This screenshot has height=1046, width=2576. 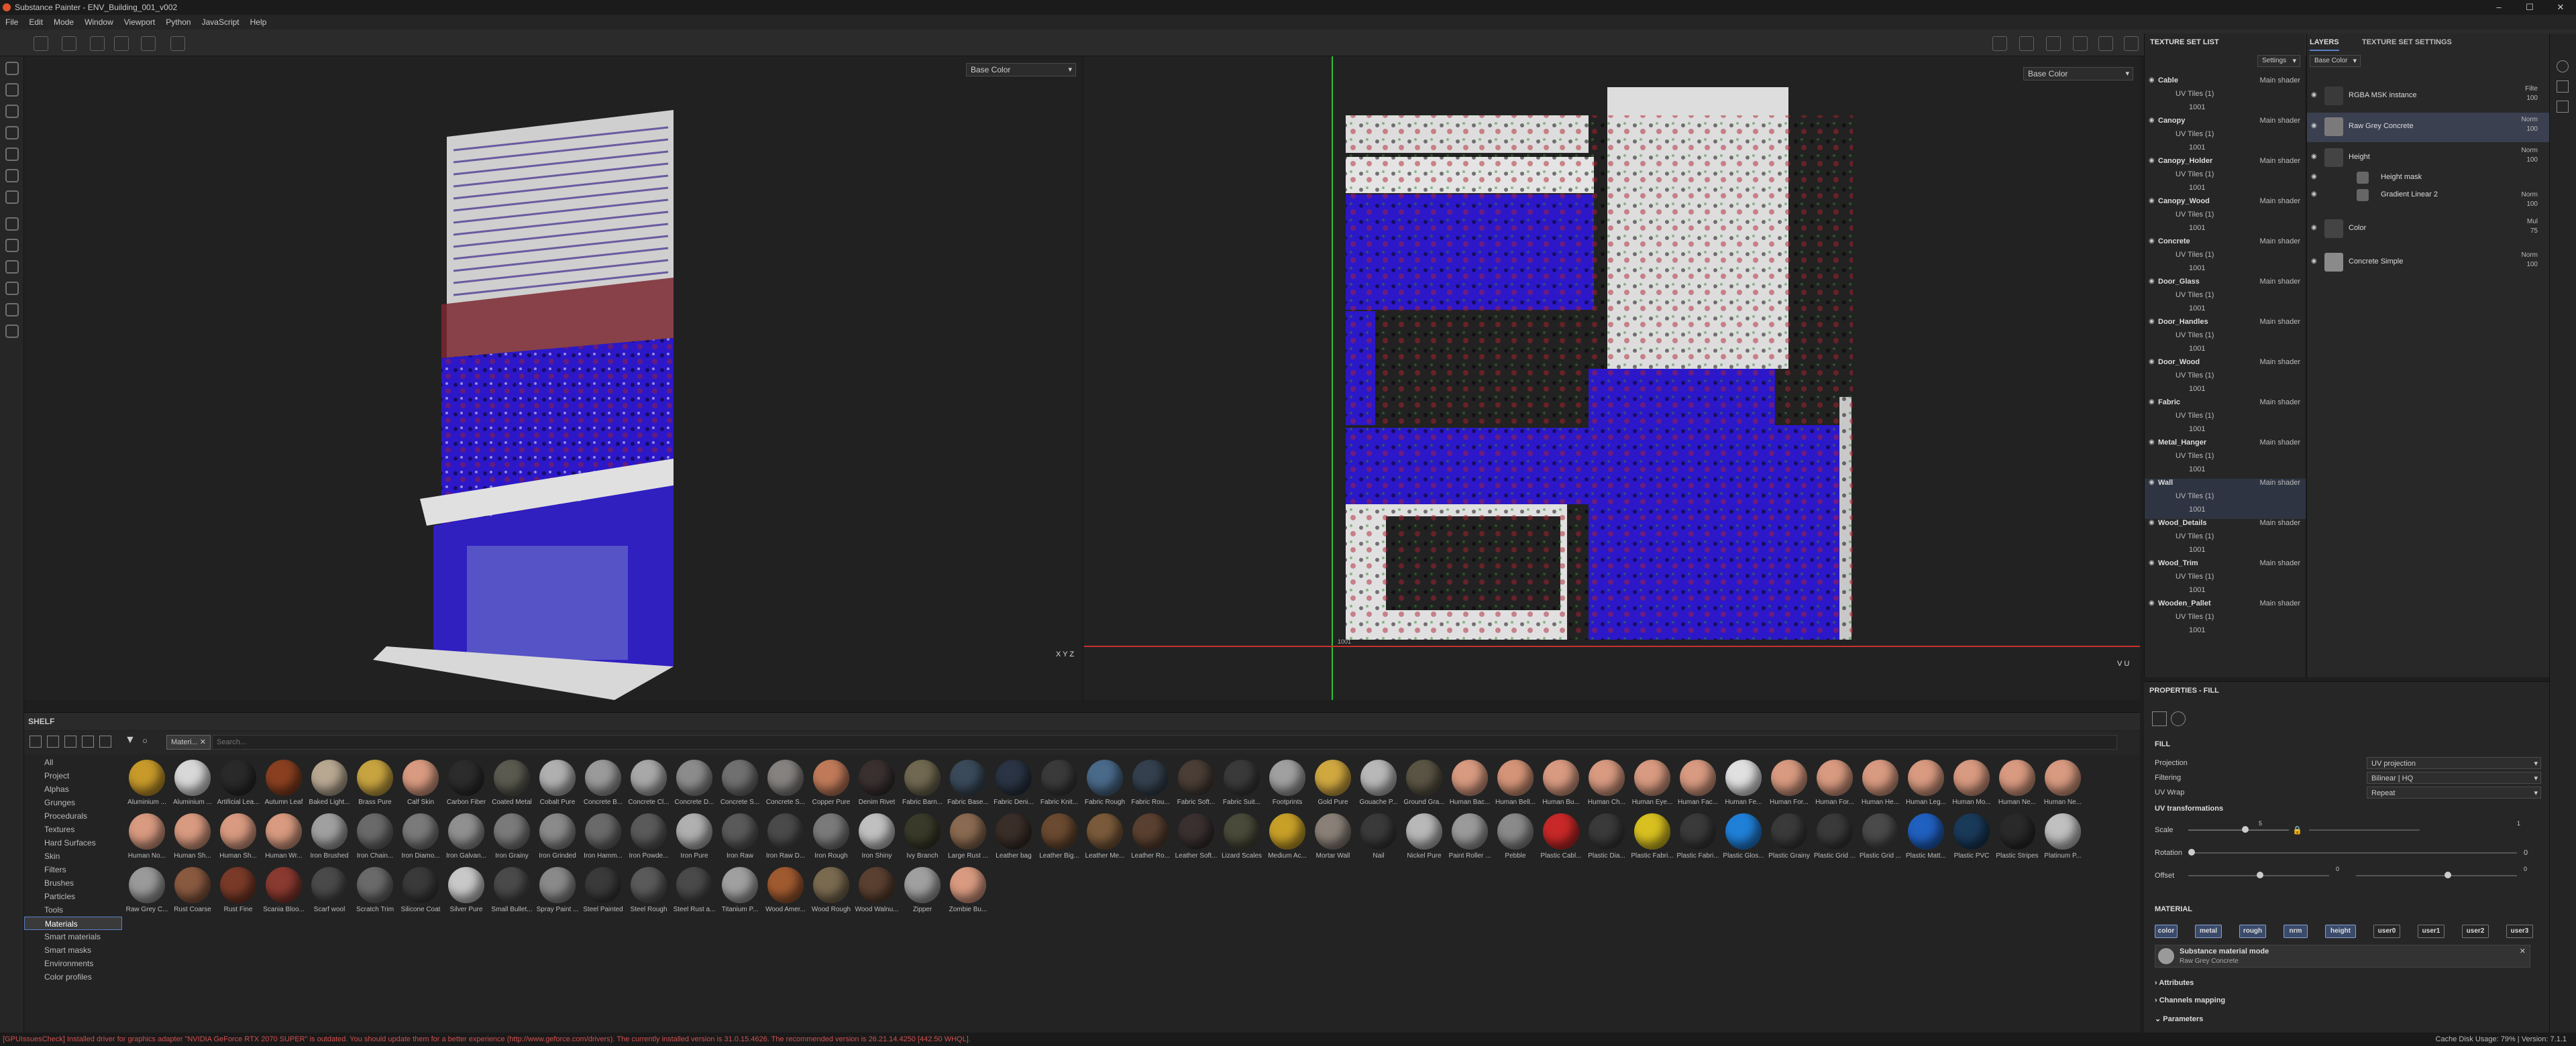 What do you see at coordinates (1378, 837) in the screenshot?
I see `material-tile: Nail` at bounding box center [1378, 837].